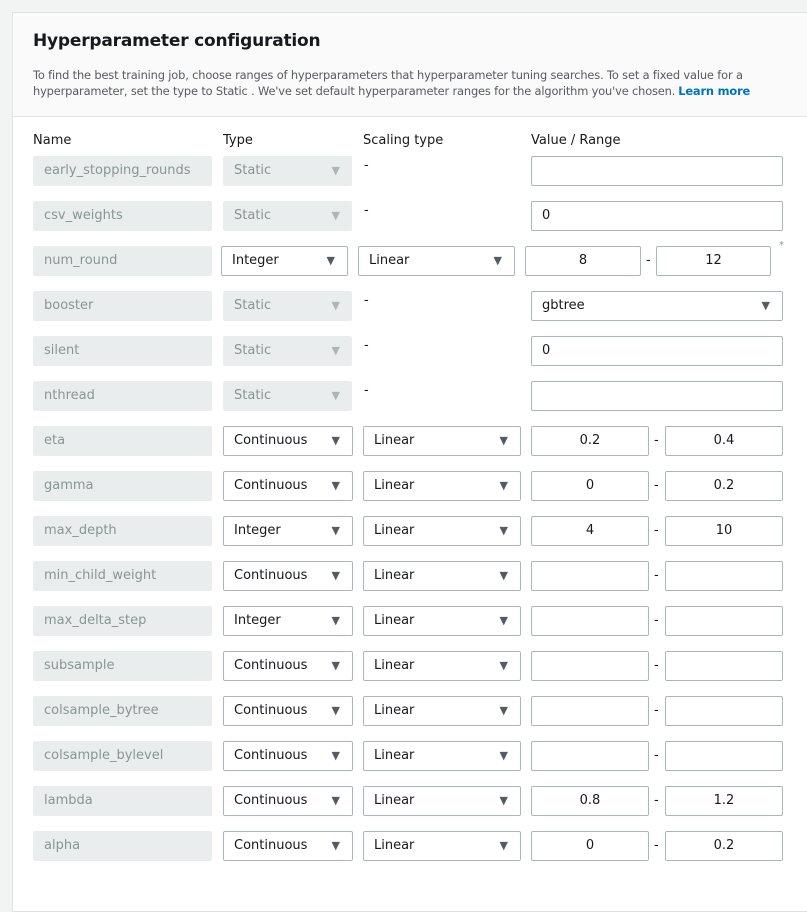  What do you see at coordinates (713, 261) in the screenshot?
I see `range-max-input: 12` at bounding box center [713, 261].